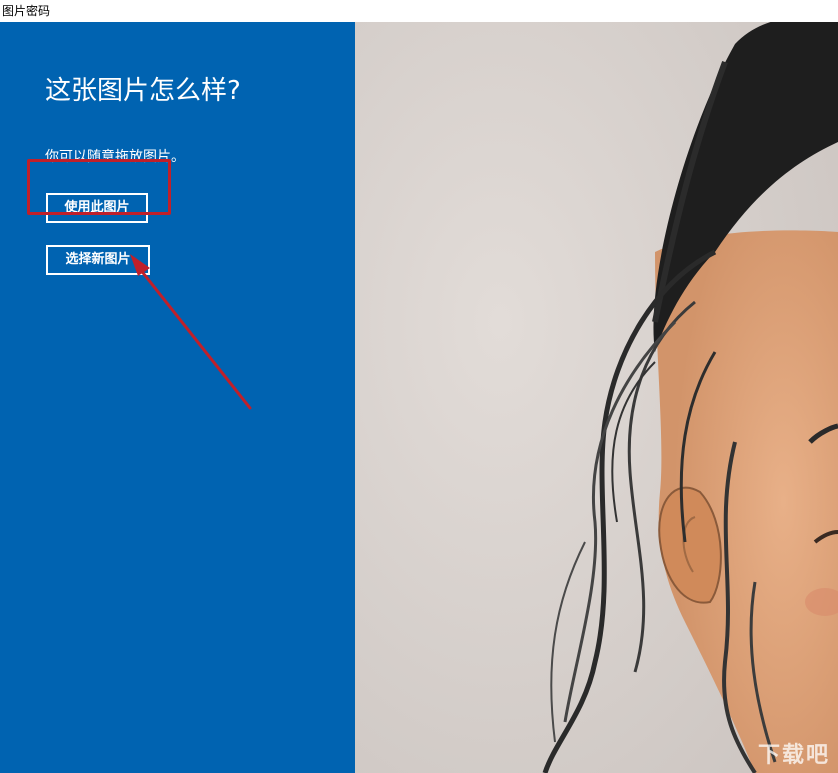 The width and height of the screenshot is (838, 773). I want to click on page-title: 这张图片怎么样?, so click(143, 91).